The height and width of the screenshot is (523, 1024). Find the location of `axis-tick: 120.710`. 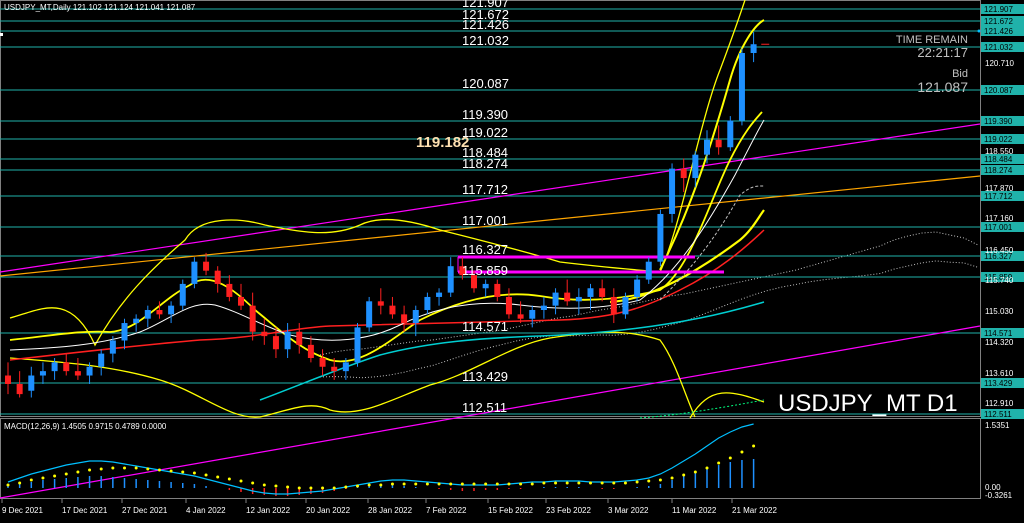

axis-tick: 120.710 is located at coordinates (999, 63).